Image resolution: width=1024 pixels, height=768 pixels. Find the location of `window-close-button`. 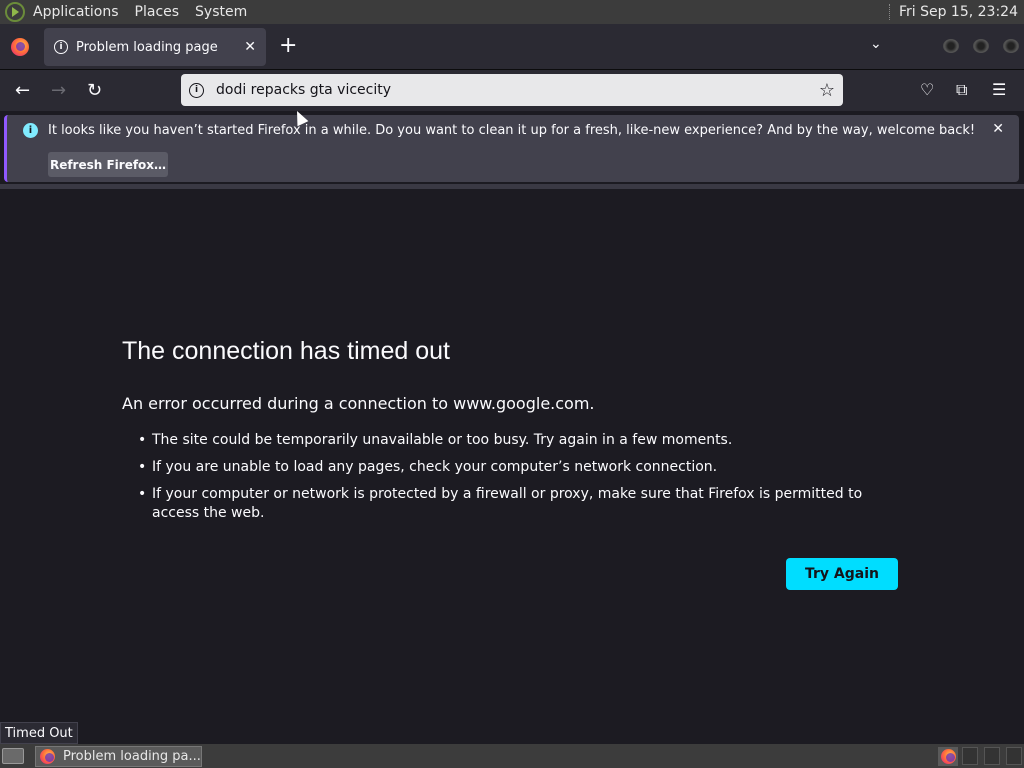

window-close-button is located at coordinates (1011, 46).